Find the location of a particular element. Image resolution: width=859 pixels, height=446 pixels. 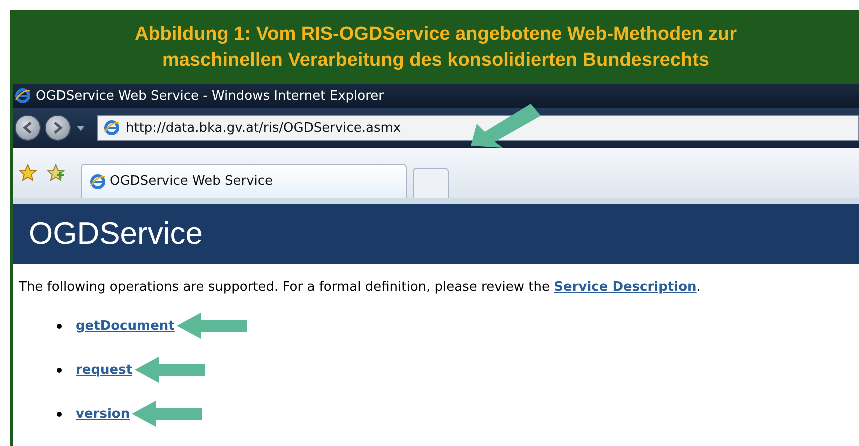

caption-line: Abbildung 1: Vom RIS-OGDService angebotene Web-Methoden zur is located at coordinates (436, 35).